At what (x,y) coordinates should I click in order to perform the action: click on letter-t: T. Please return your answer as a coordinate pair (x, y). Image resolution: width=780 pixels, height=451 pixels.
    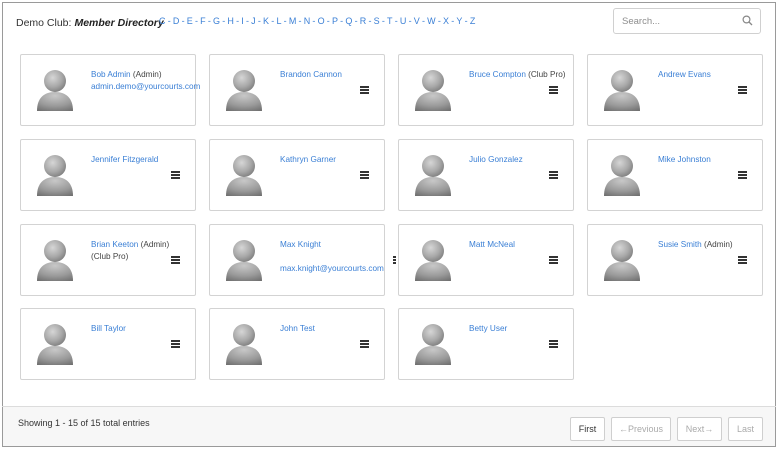
    Looking at the image, I should click on (390, 21).